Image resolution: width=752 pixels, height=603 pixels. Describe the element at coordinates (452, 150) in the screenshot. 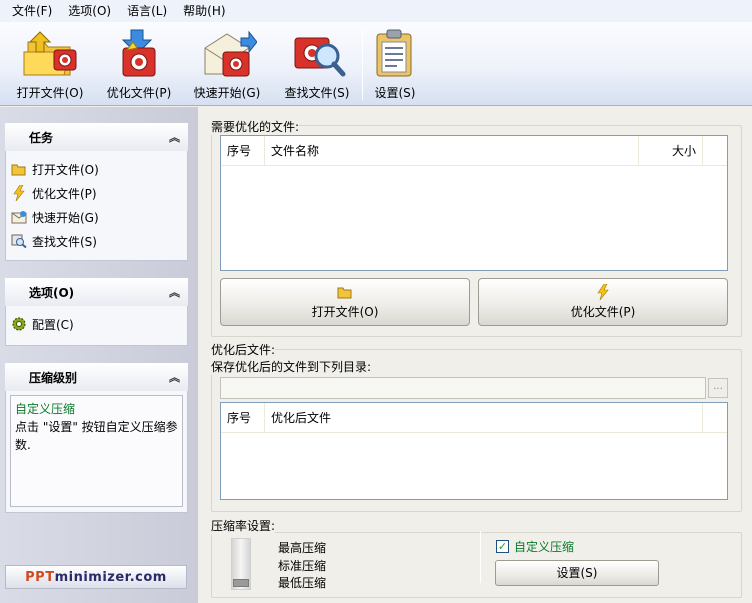

I see `col-filename: 文件名称` at that location.